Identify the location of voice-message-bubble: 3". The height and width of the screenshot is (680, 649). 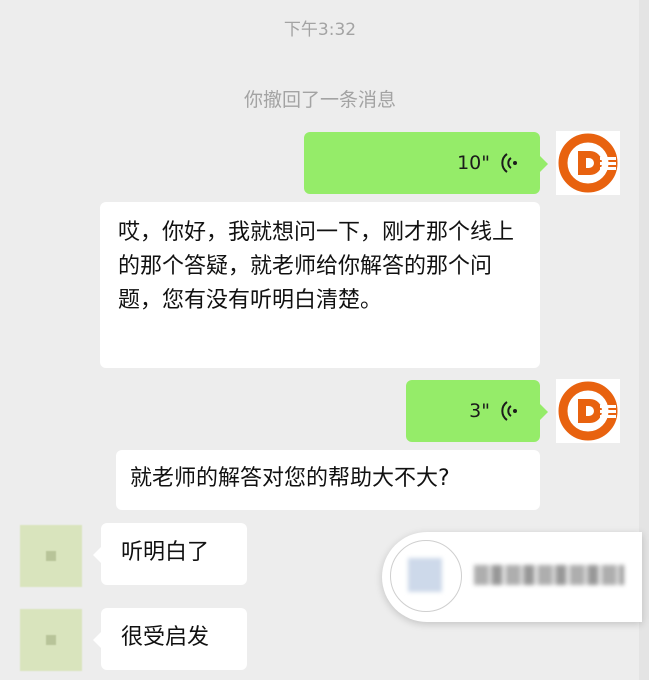
(477, 411).